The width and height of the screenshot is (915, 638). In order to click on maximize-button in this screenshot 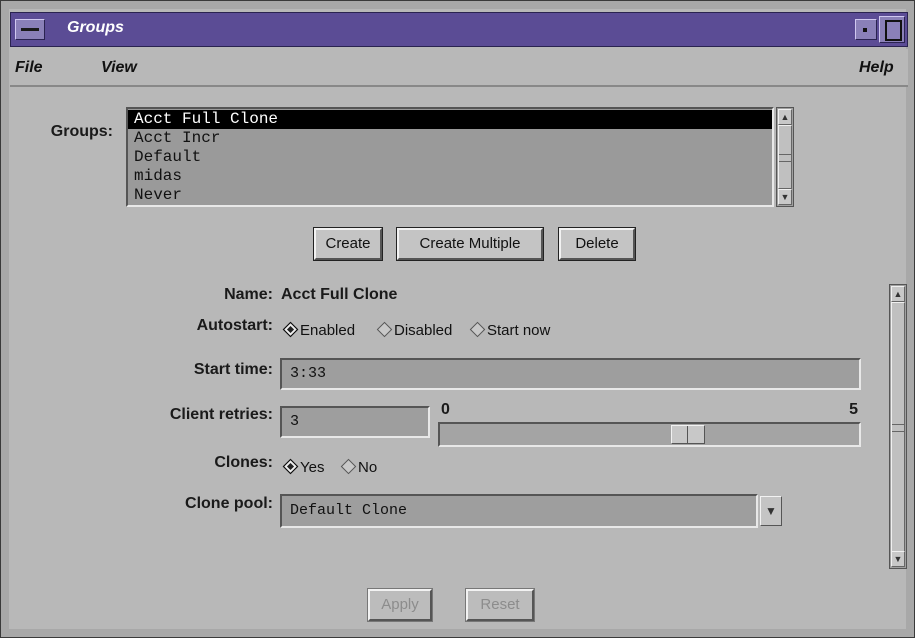, I will do `click(892, 29)`.